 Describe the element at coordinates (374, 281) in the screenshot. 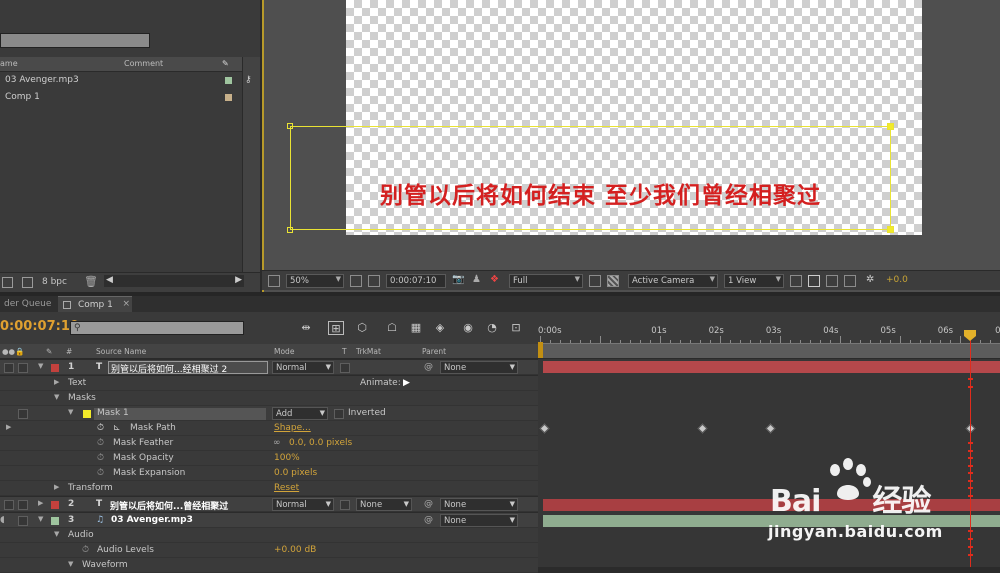

I see `mask-visibility-icon` at that location.